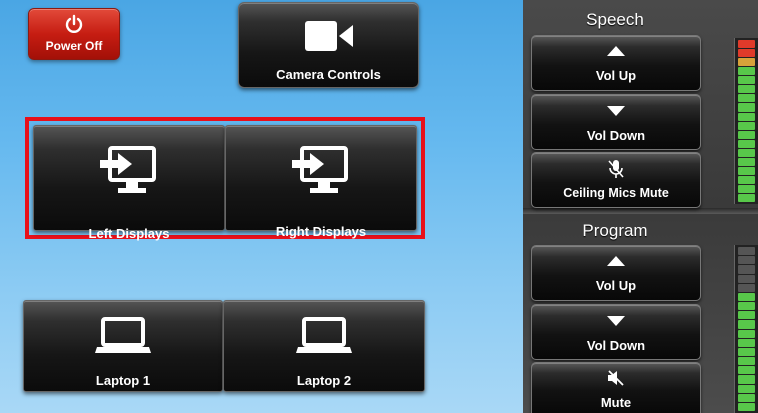  I want to click on video-camera-icon, so click(328, 36).